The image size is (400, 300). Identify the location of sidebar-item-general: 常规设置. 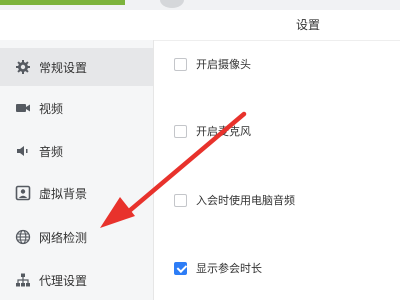
(76, 67).